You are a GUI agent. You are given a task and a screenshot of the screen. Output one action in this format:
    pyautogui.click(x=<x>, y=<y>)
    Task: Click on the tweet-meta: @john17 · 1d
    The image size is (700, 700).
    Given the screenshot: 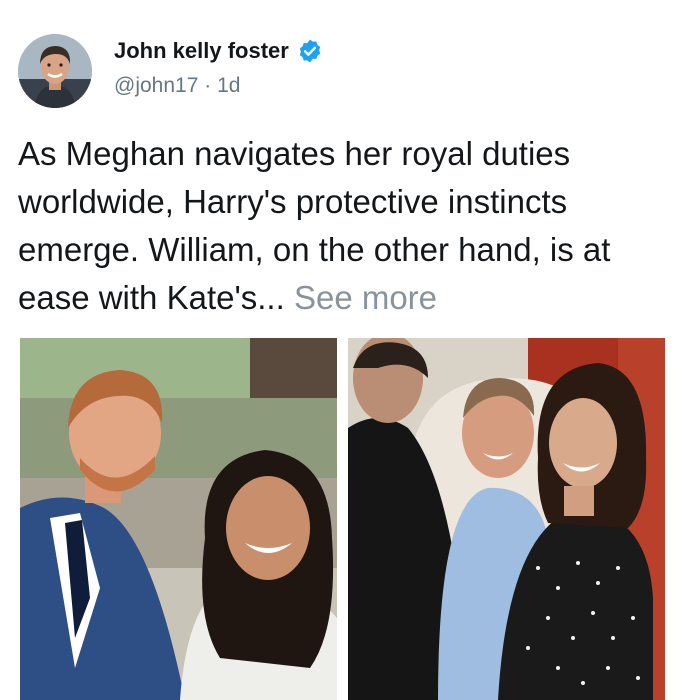 What is the action you would take?
    pyautogui.click(x=177, y=86)
    